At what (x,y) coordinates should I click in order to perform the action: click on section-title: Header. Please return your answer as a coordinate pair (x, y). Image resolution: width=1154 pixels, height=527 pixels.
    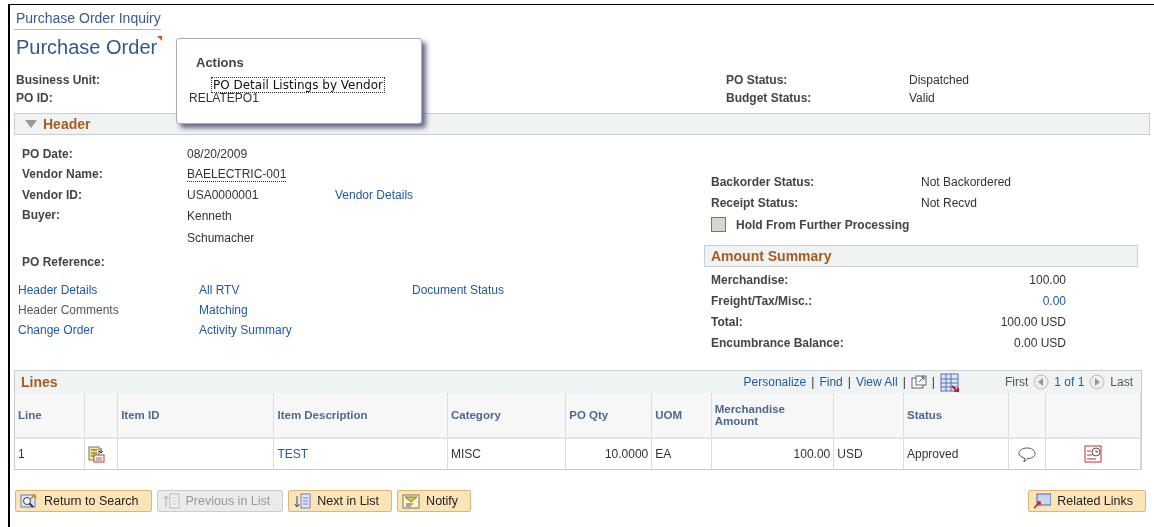
    Looking at the image, I should click on (67, 124).